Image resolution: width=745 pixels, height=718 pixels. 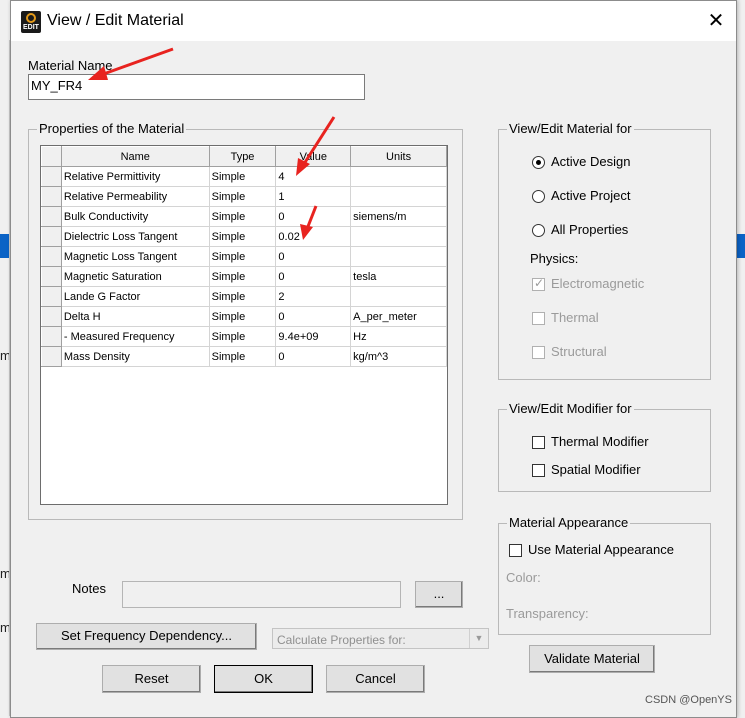 What do you see at coordinates (547, 613) in the screenshot?
I see `transparency-label: Transparency:` at bounding box center [547, 613].